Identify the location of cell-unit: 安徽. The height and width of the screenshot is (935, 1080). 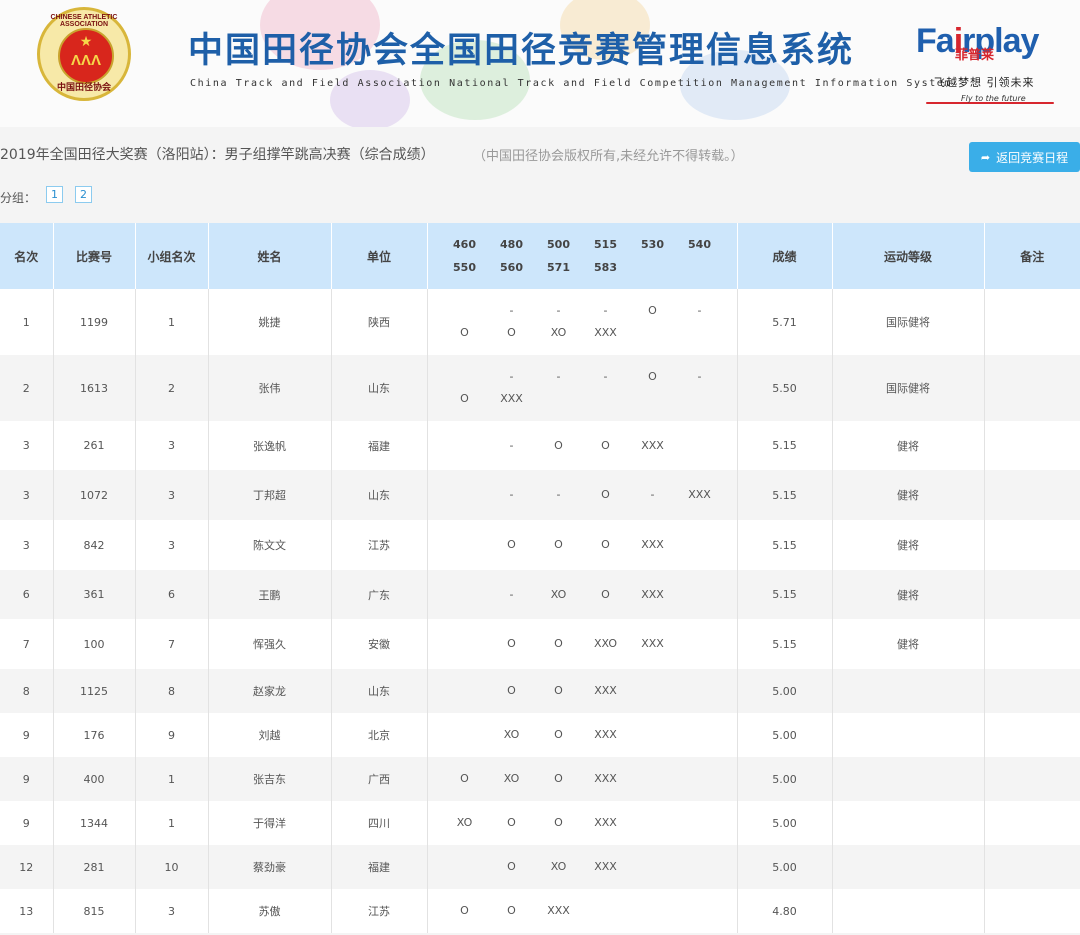
(378, 644).